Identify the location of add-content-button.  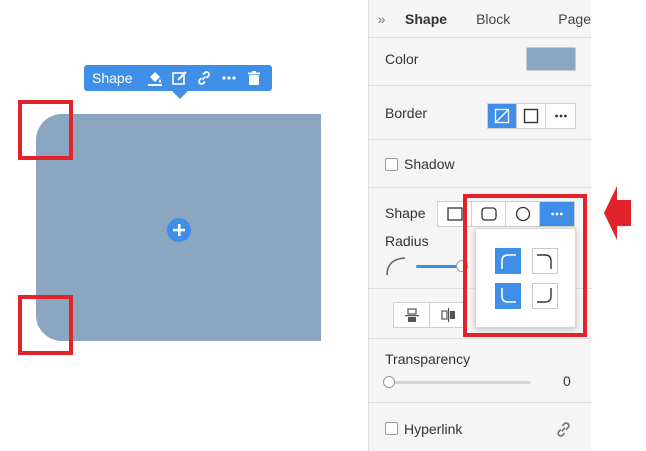
(179, 230).